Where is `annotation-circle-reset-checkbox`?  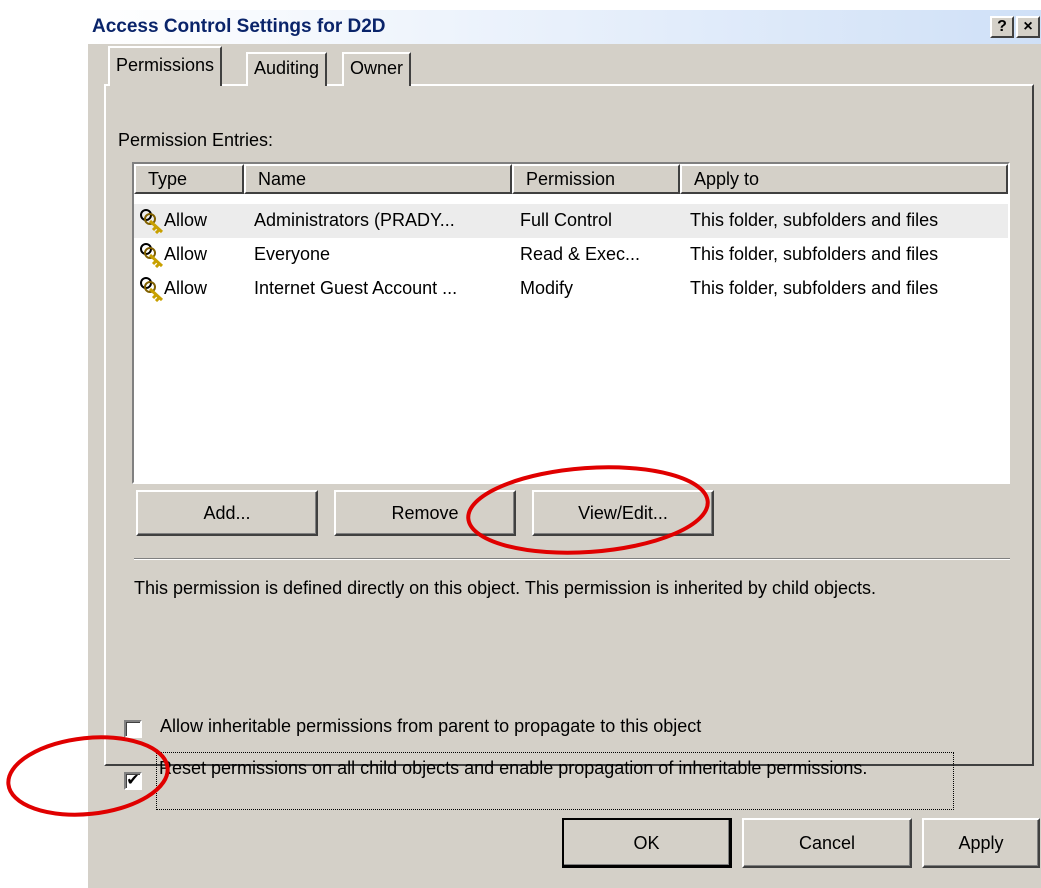
annotation-circle-reset-checkbox is located at coordinates (88, 776).